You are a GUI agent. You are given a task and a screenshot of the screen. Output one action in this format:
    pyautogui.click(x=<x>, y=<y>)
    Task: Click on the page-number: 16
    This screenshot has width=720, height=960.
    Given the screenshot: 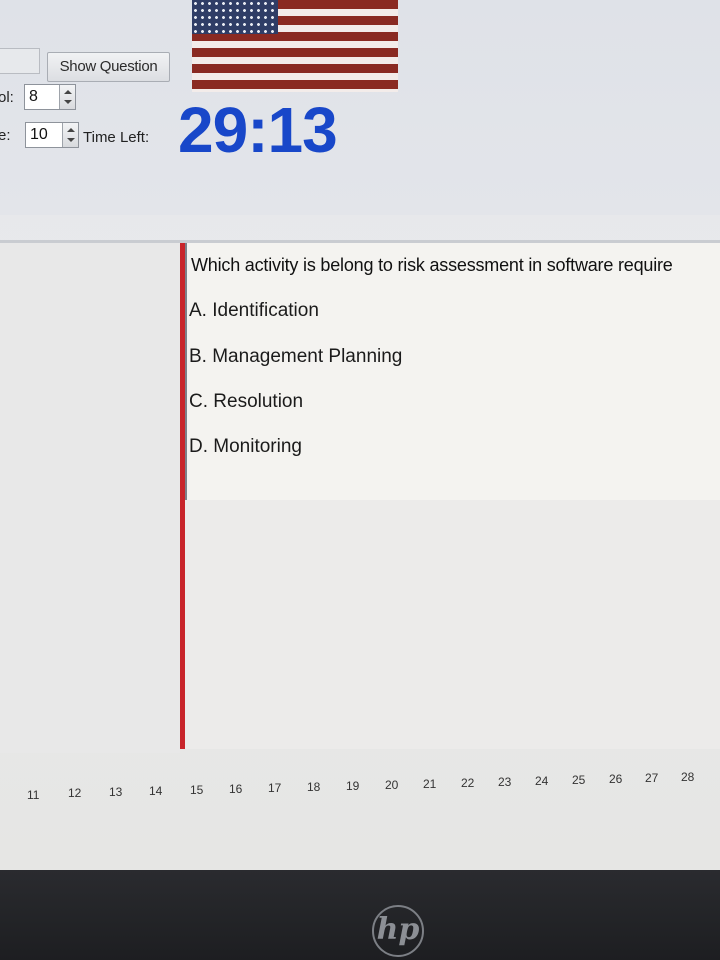 What is the action you would take?
    pyautogui.click(x=235, y=789)
    